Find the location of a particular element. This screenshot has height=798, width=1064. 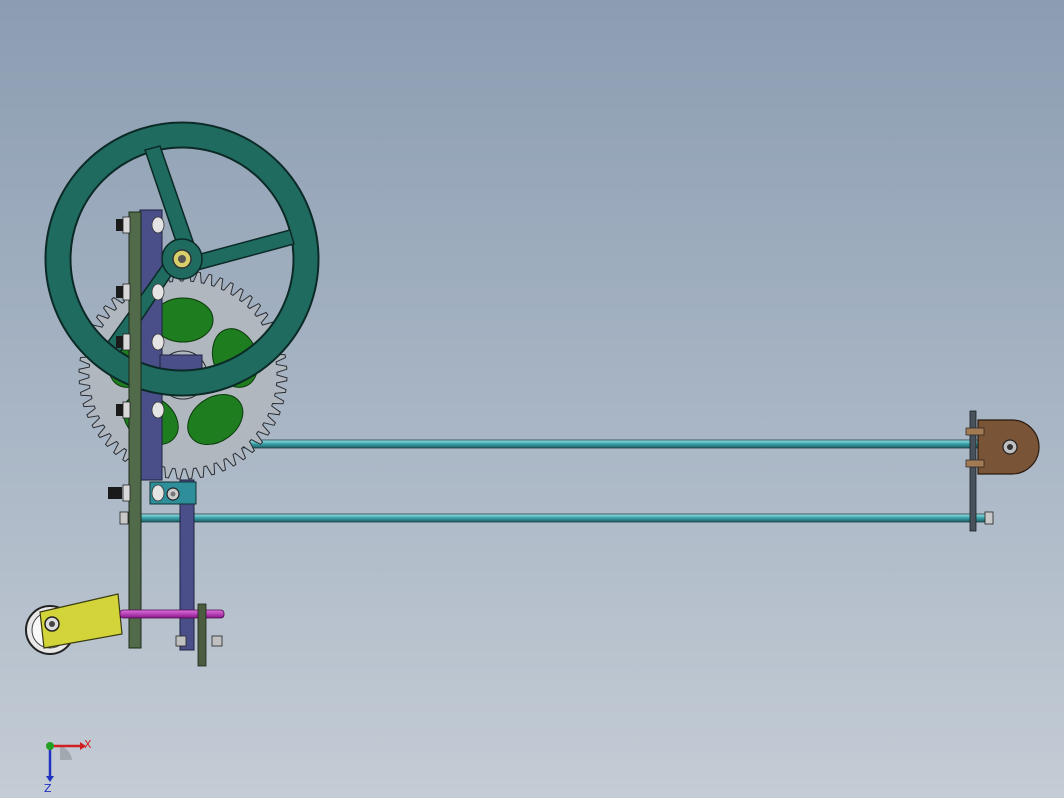

triad-y-axis is located at coordinates (50, 746).